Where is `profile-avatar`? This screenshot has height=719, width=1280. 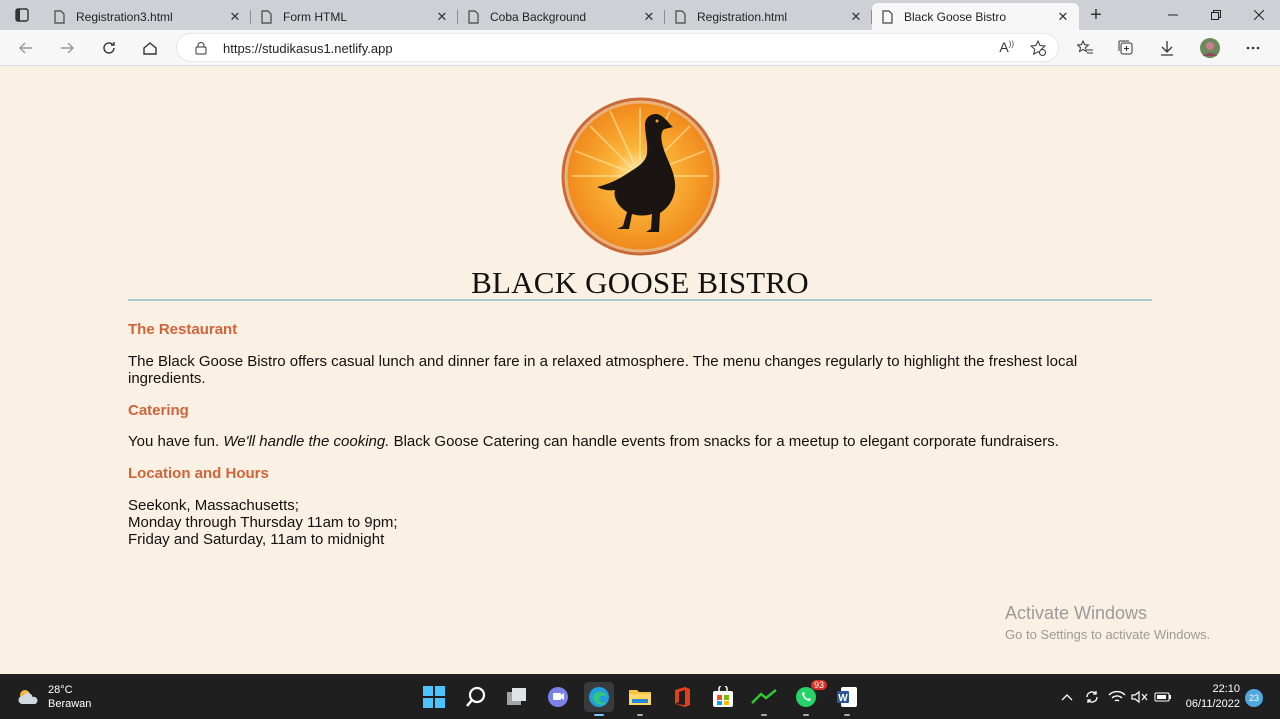
profile-avatar is located at coordinates (1210, 48).